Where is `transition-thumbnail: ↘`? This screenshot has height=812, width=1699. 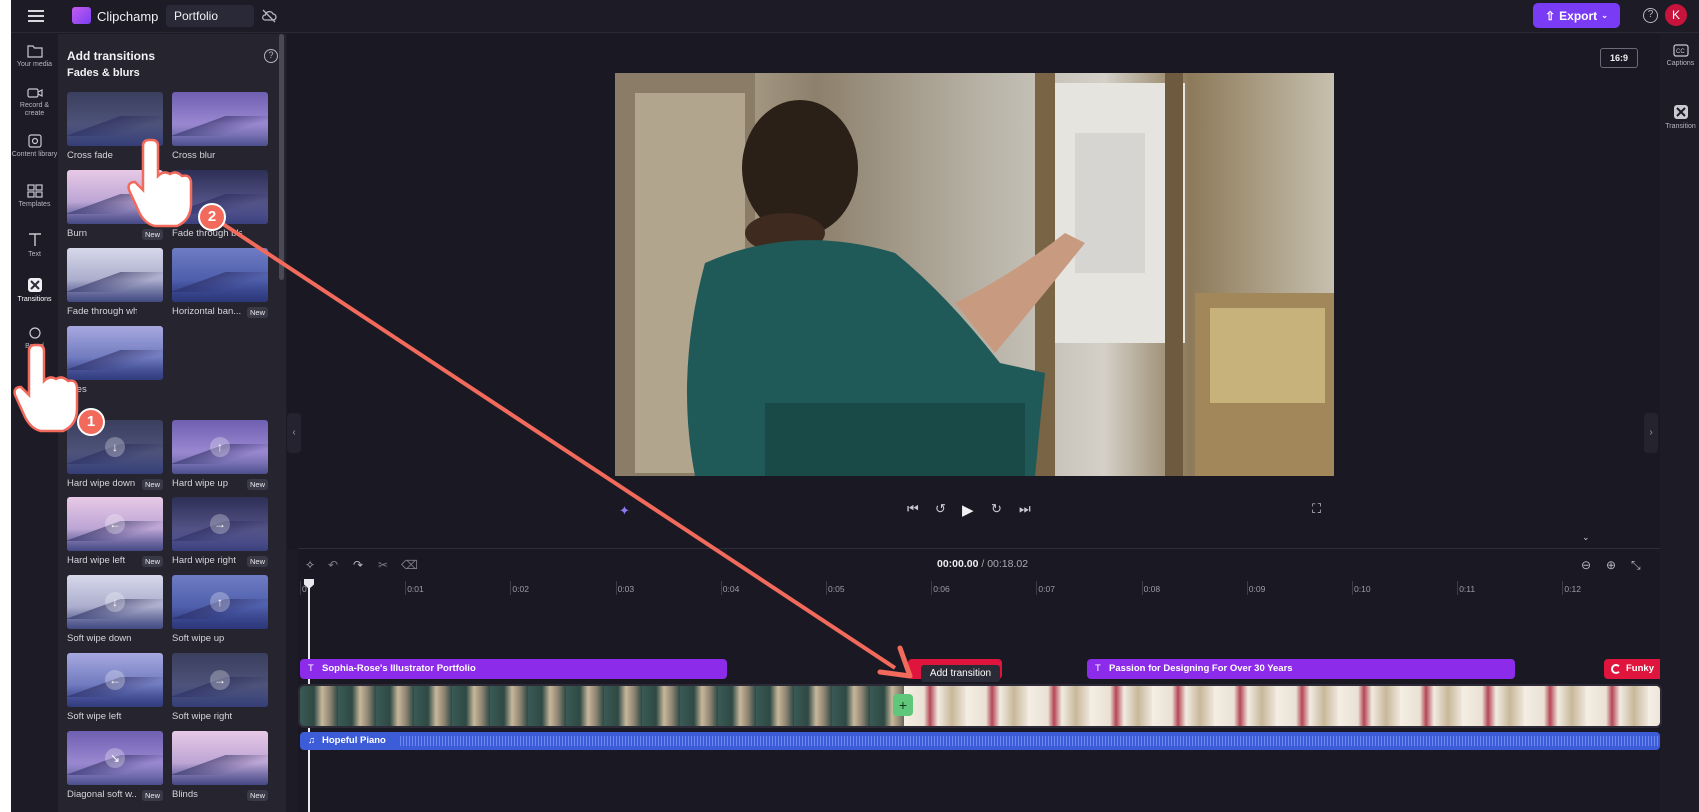
transition-thumbnail: ↘ is located at coordinates (115, 758).